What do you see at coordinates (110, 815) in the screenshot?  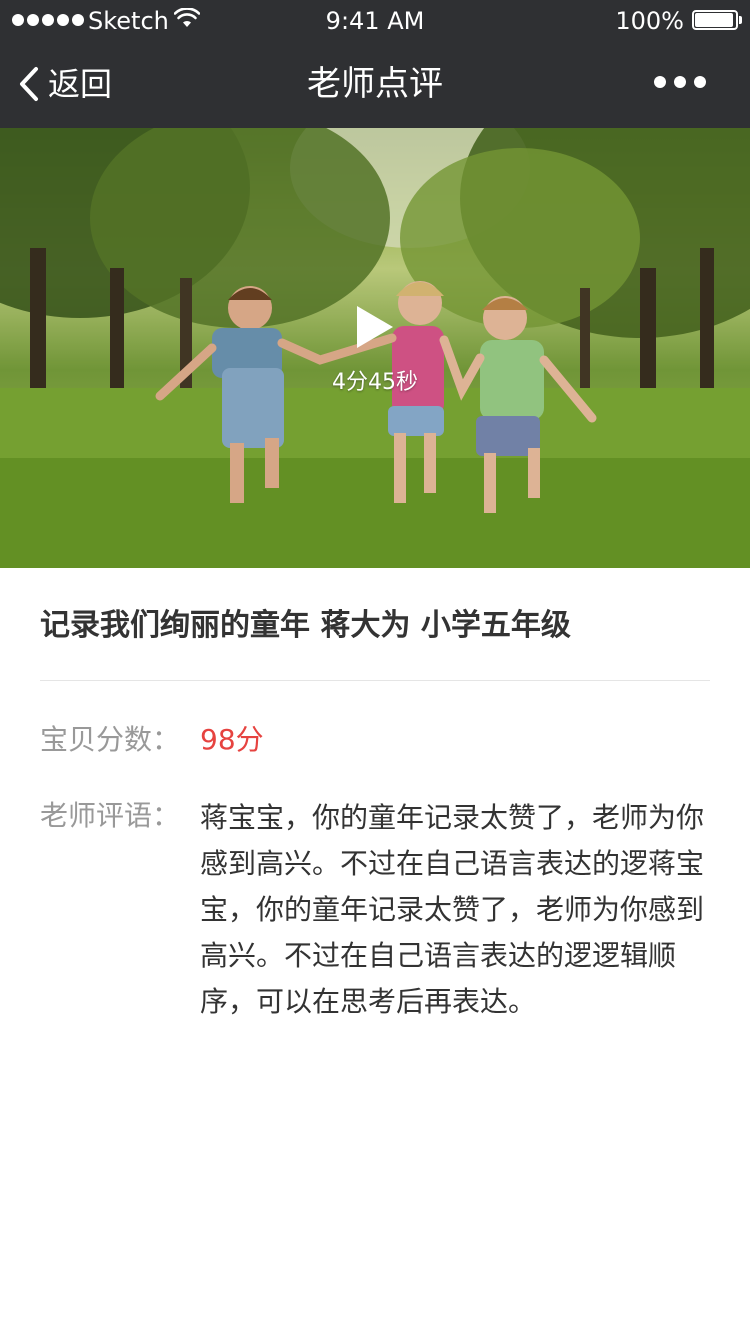 I see `comment-label: 老师评语：` at bounding box center [110, 815].